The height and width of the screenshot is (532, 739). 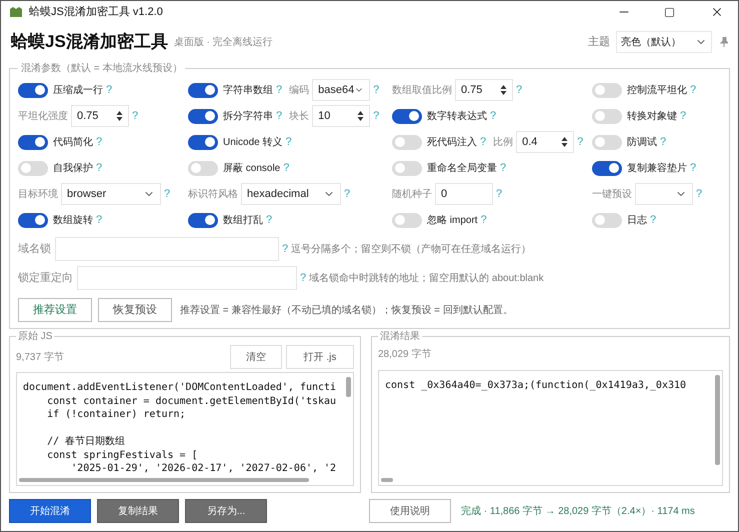 What do you see at coordinates (111, 194) in the screenshot?
I see `dropdown: browser` at bounding box center [111, 194].